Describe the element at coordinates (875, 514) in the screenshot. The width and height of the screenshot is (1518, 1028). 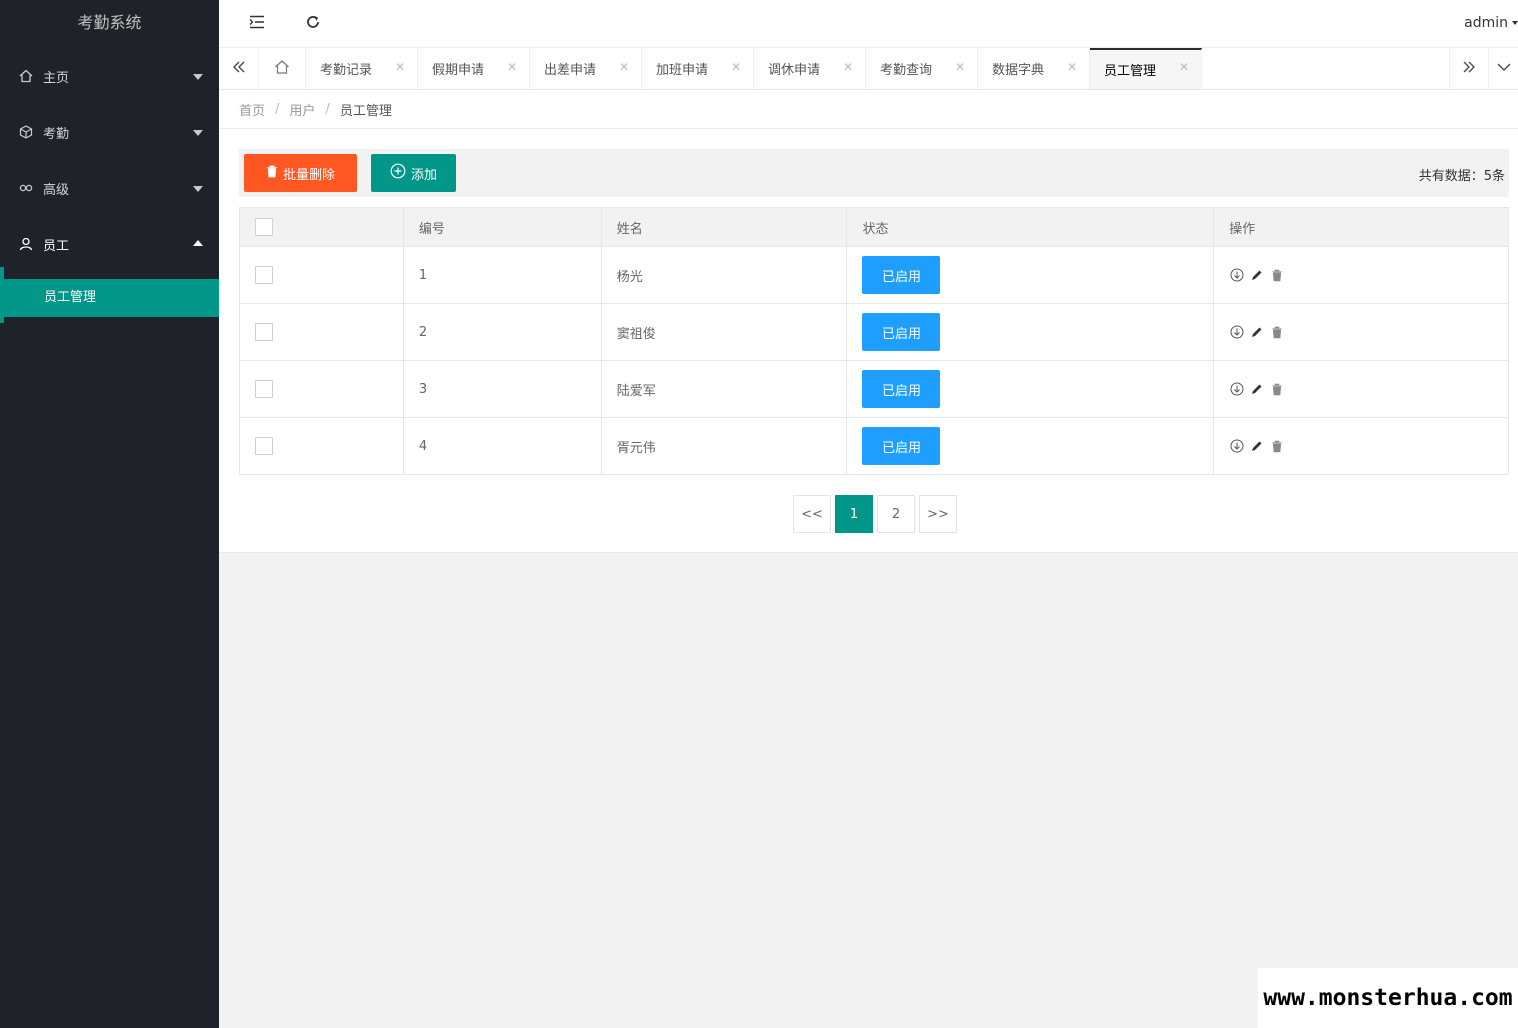
I see `pagination: << 1 2 >>` at that location.